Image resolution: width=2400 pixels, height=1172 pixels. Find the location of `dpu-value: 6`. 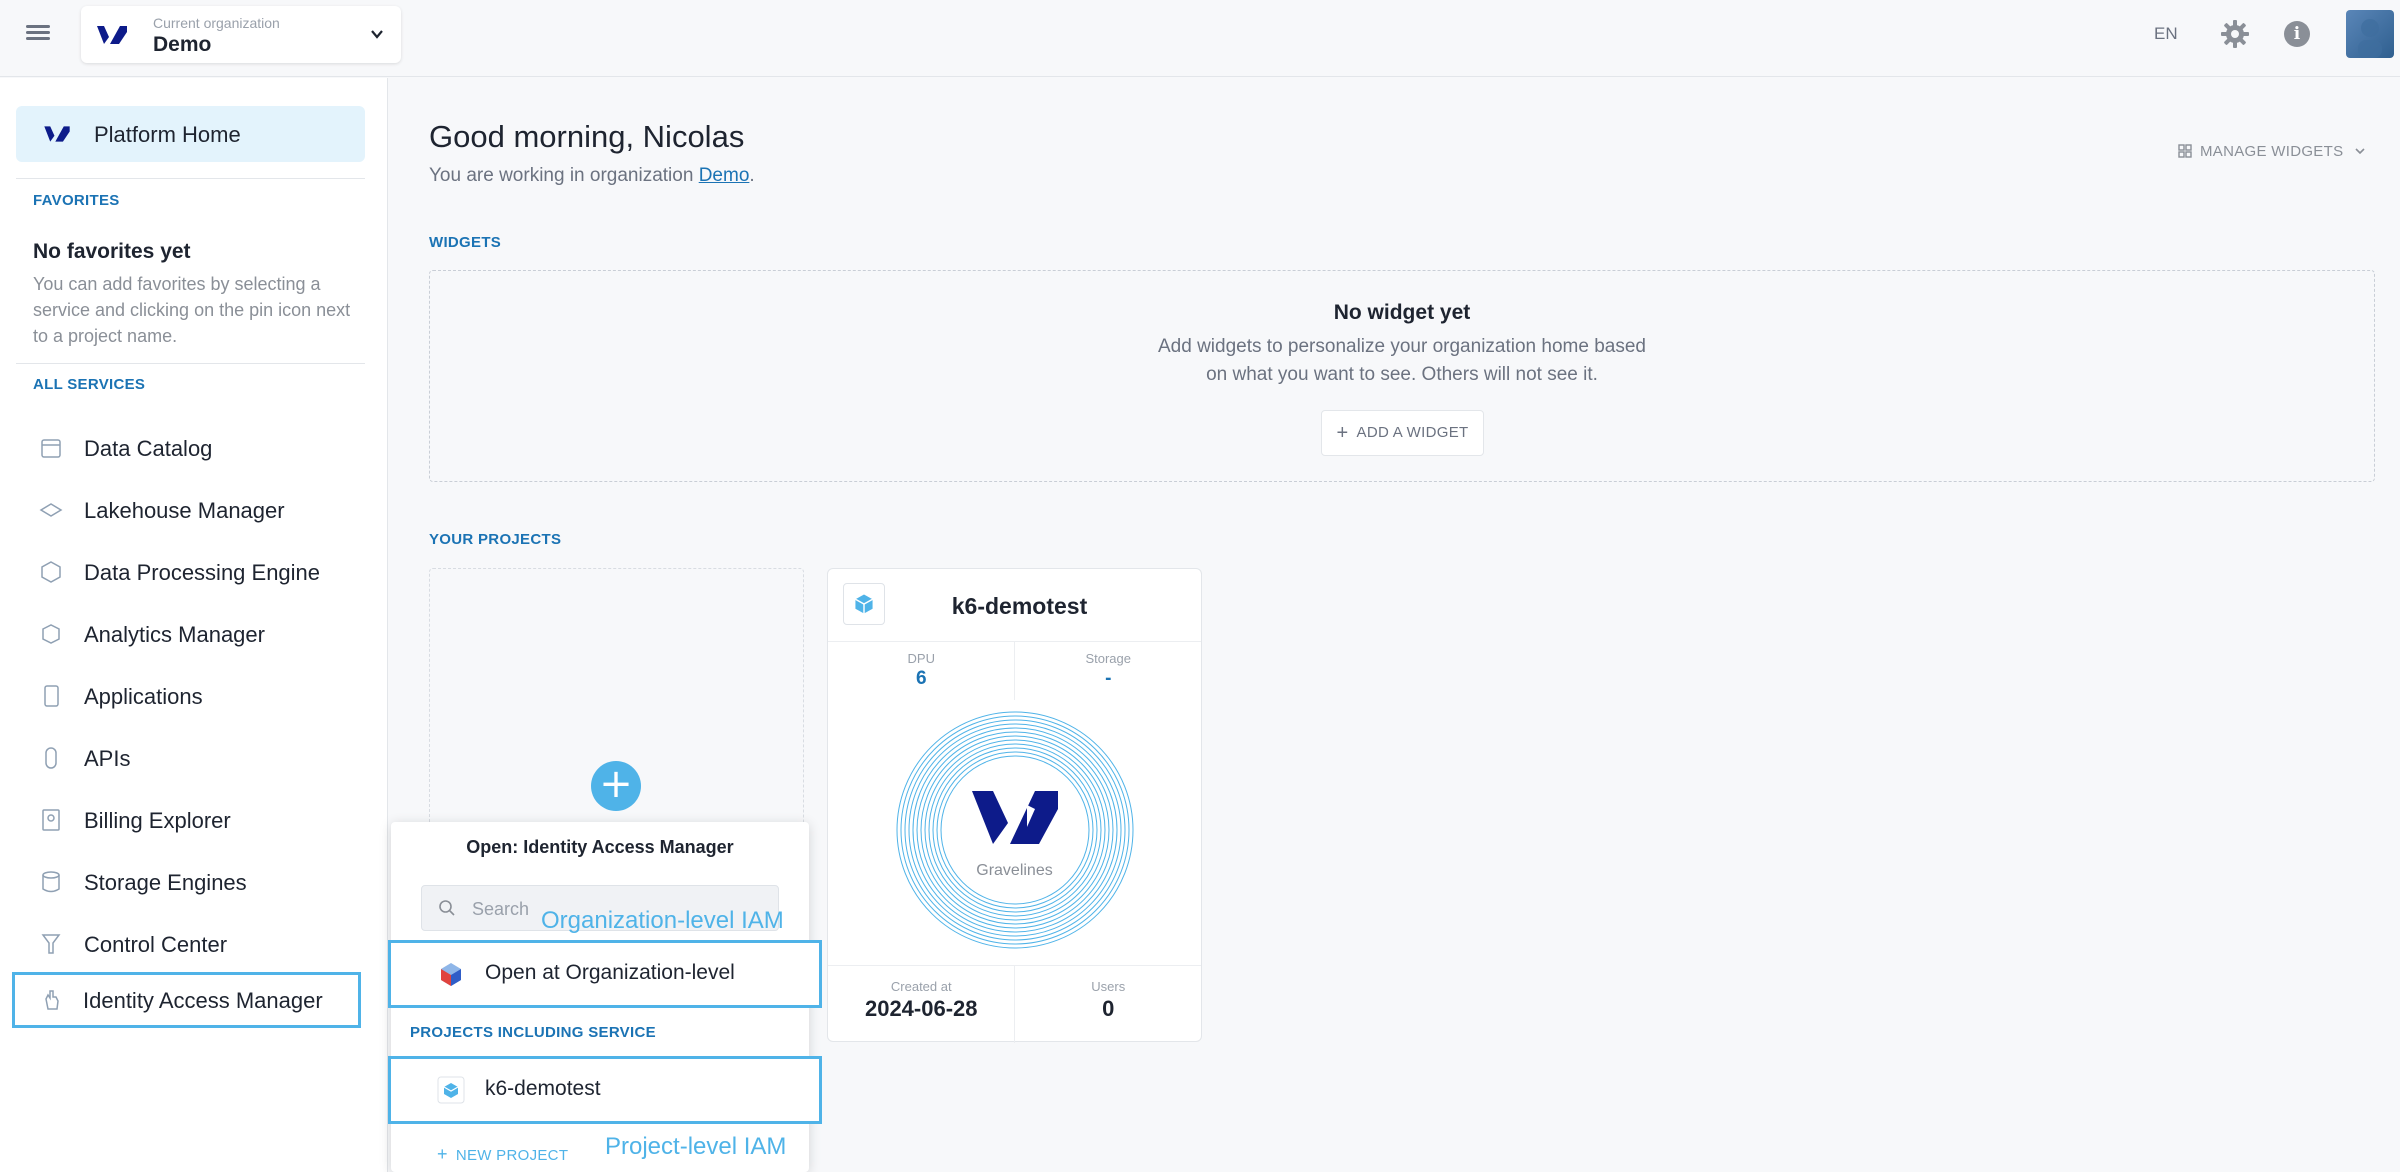

dpu-value: 6 is located at coordinates (921, 678).